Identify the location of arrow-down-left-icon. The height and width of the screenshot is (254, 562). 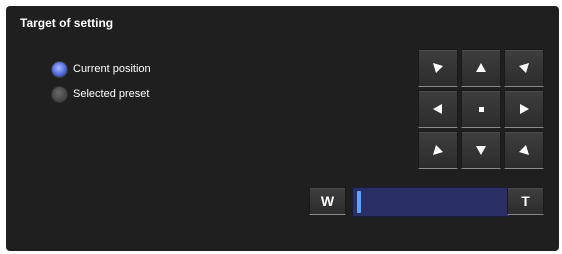
(438, 150).